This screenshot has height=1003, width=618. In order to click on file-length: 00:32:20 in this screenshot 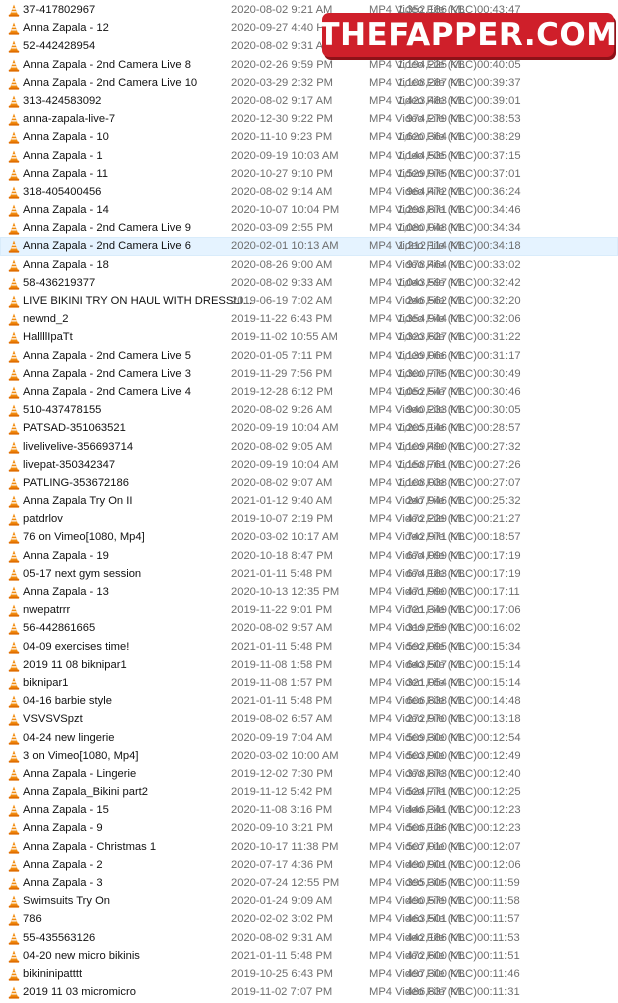, I will do `click(499, 301)`.